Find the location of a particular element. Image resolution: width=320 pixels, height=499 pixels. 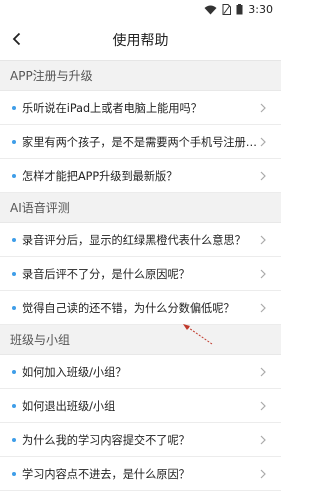

item-label: 怎样才能把APP升级到最新版？ is located at coordinates (100, 176).